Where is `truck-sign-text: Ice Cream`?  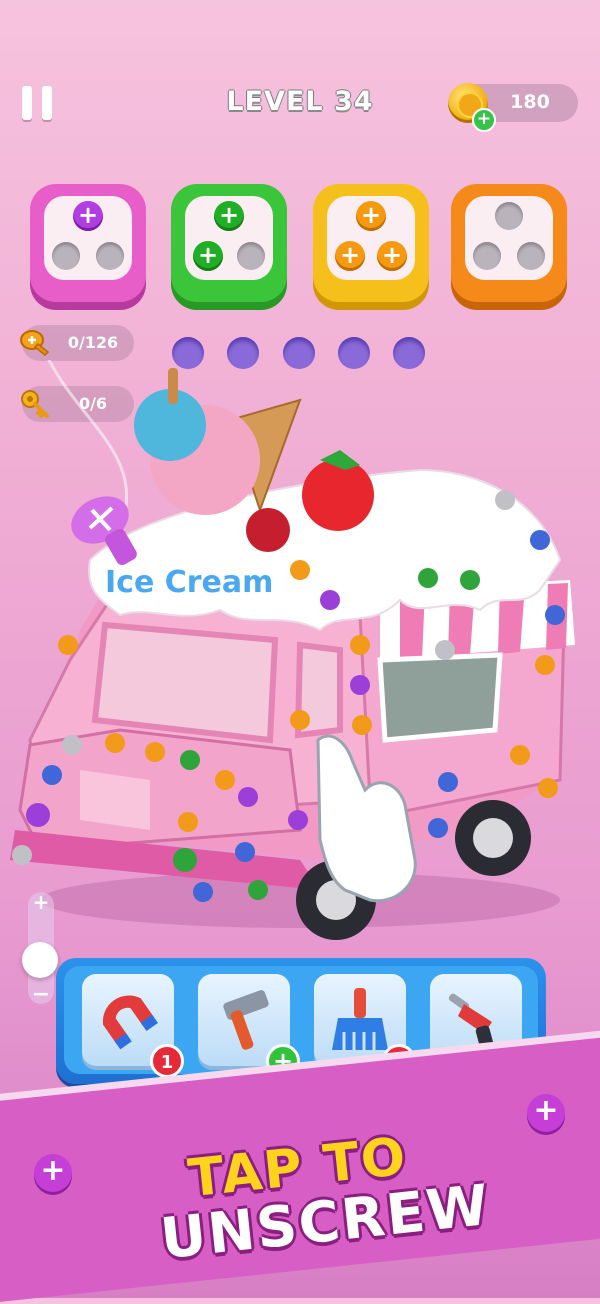 truck-sign-text: Ice Cream is located at coordinates (189, 582).